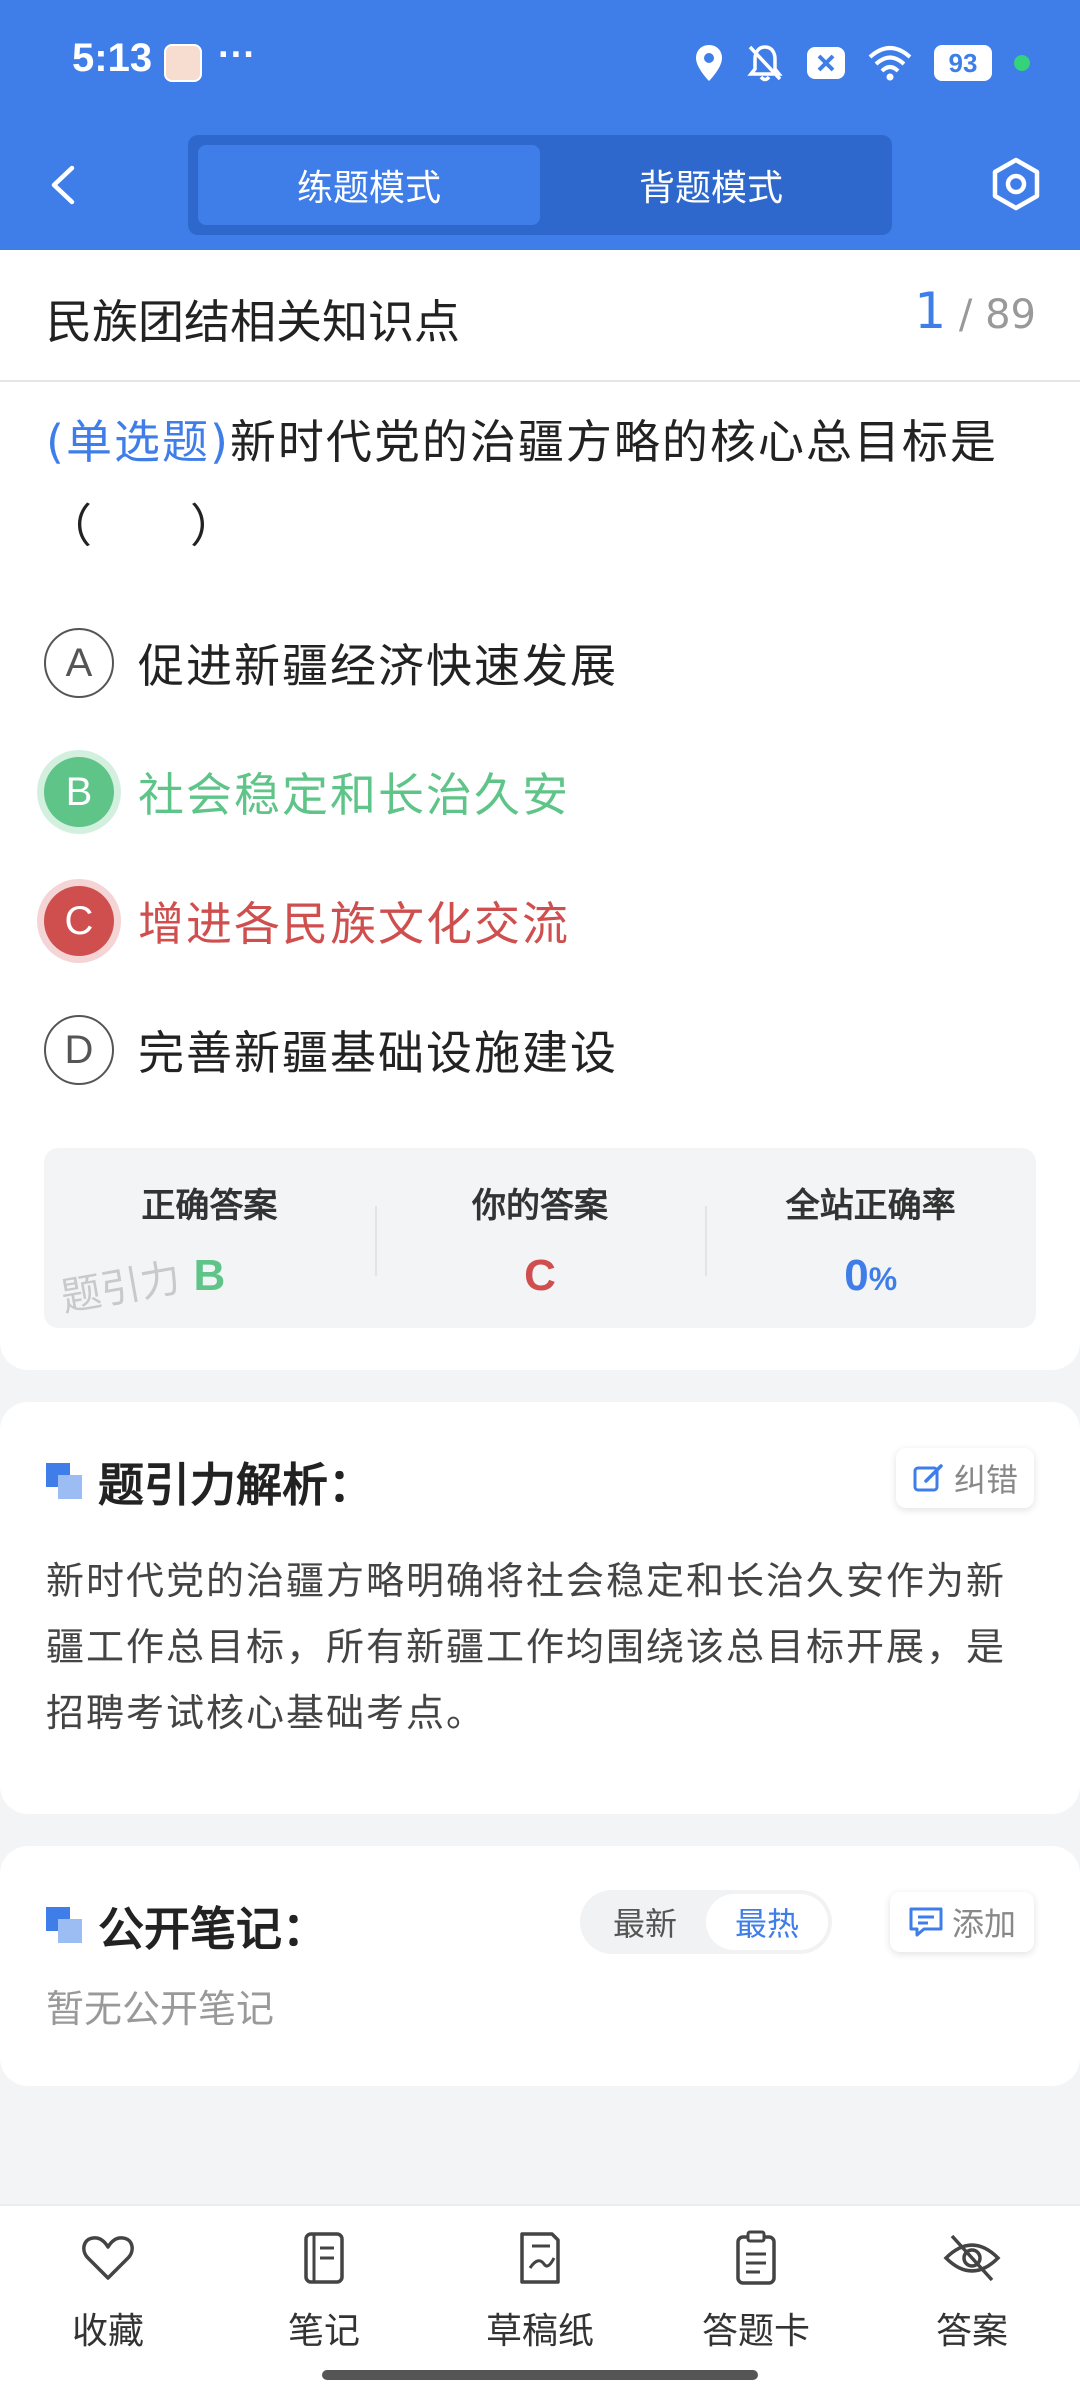 This screenshot has height=2402, width=1080. I want to click on tab-practice-mode: 练题模式, so click(369, 185).